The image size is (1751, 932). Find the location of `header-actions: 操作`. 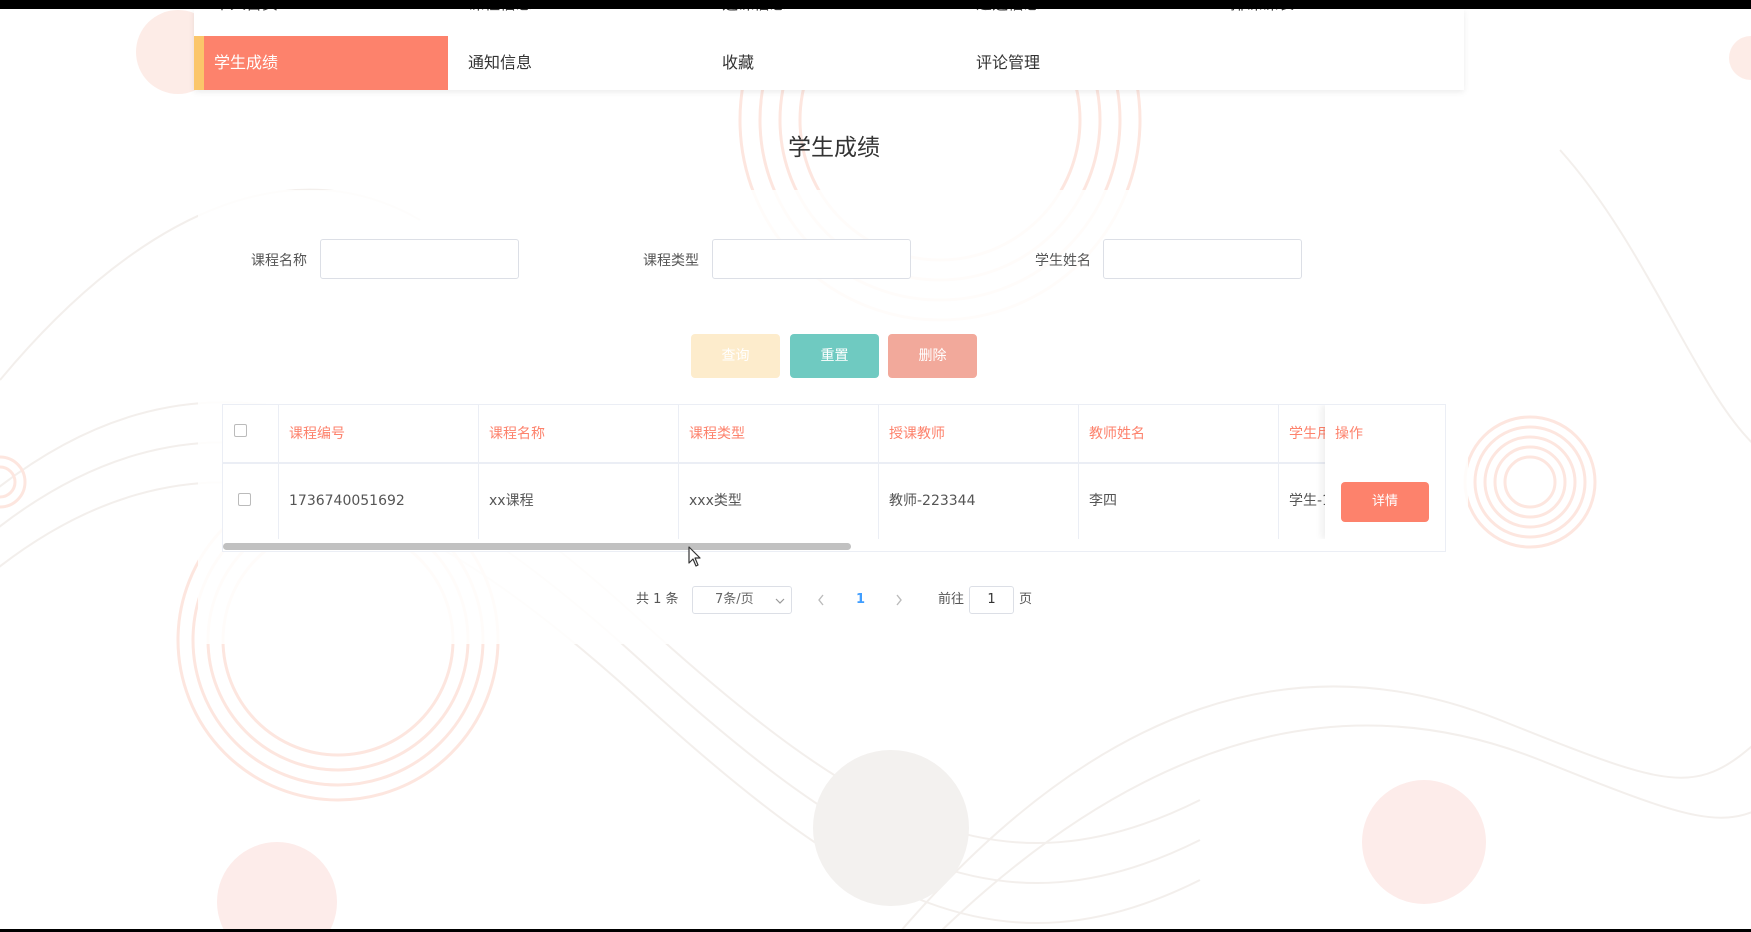

header-actions: 操作 is located at coordinates (1349, 434).